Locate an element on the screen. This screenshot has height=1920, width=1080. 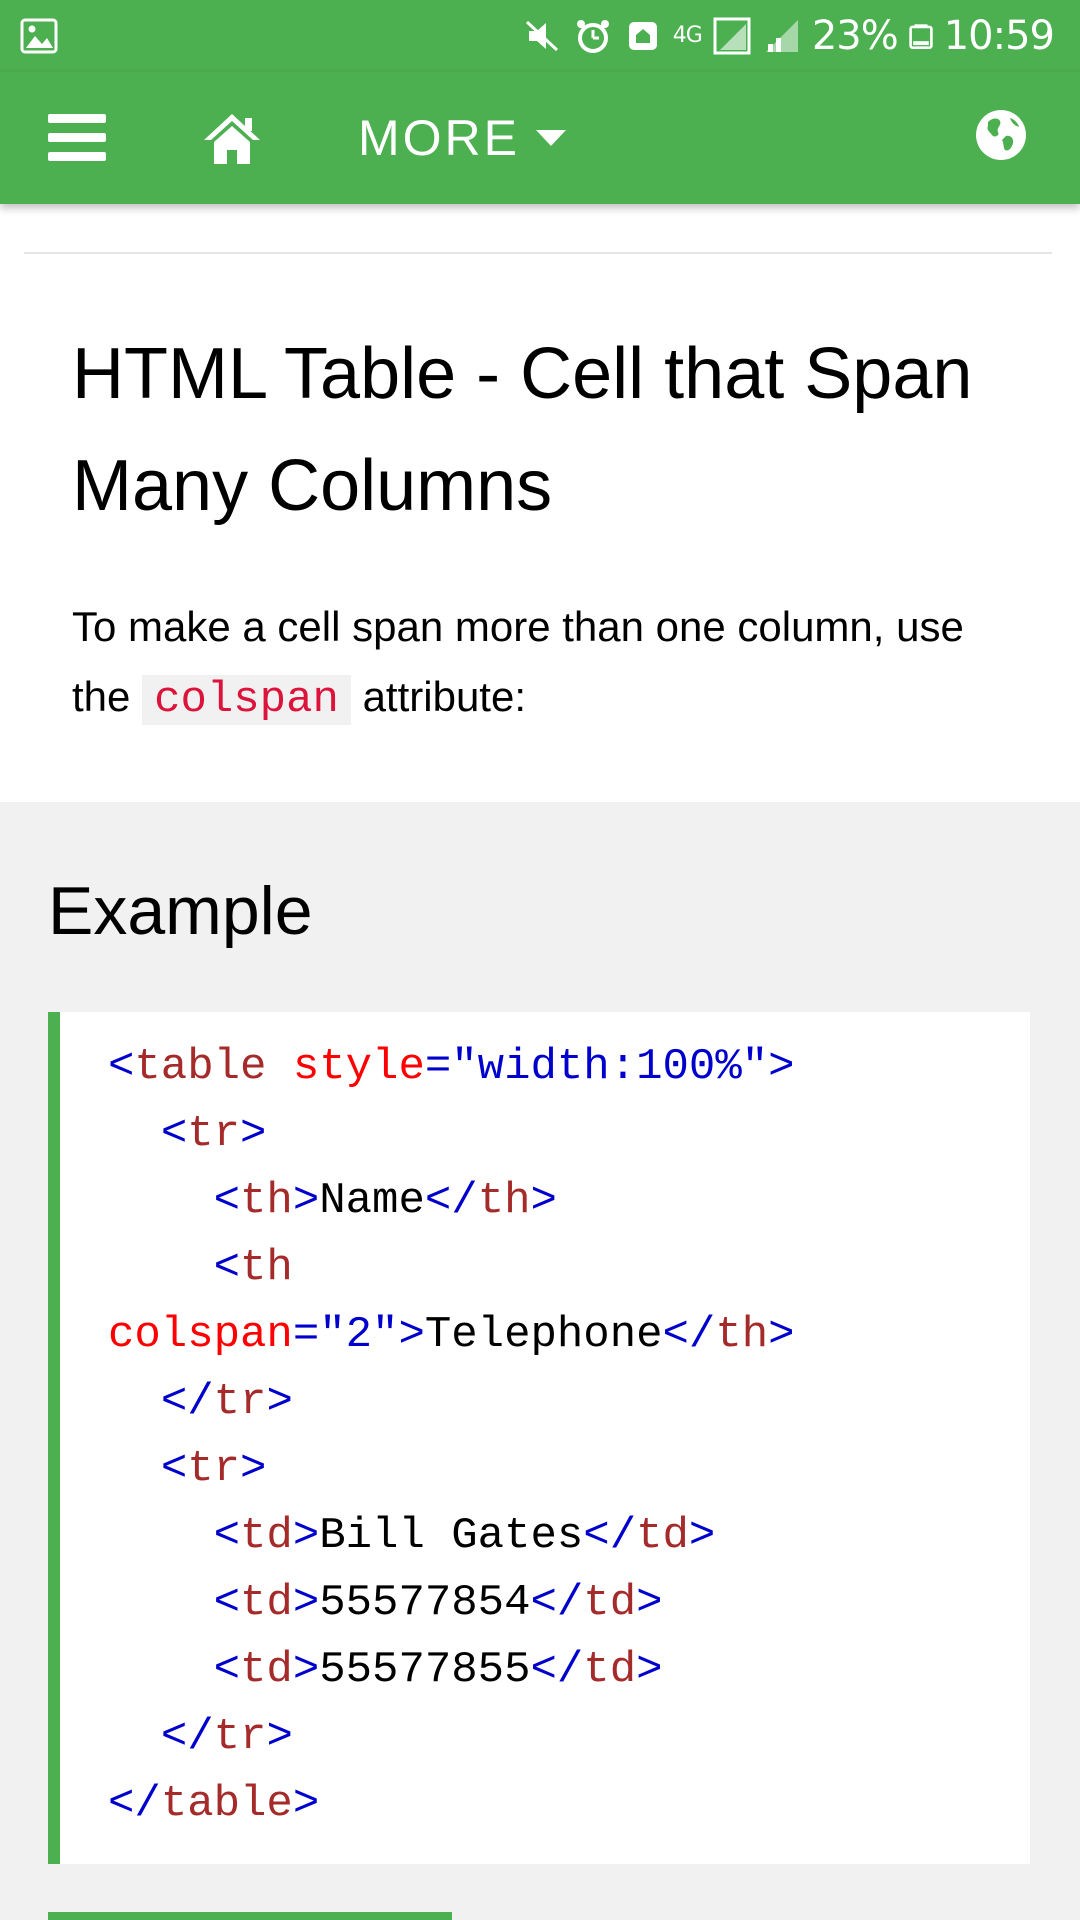
clock: 10:59 is located at coordinates (999, 36).